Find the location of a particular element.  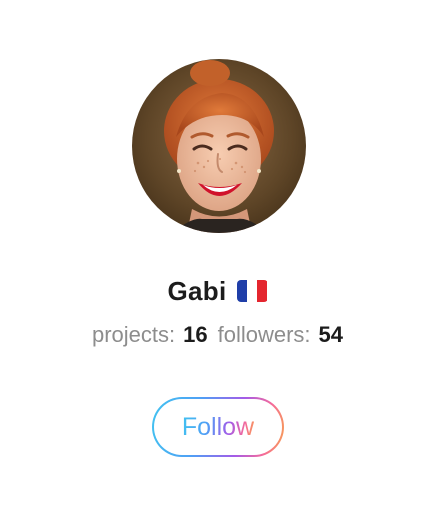

follow-button-inner: Follow is located at coordinates (218, 427).